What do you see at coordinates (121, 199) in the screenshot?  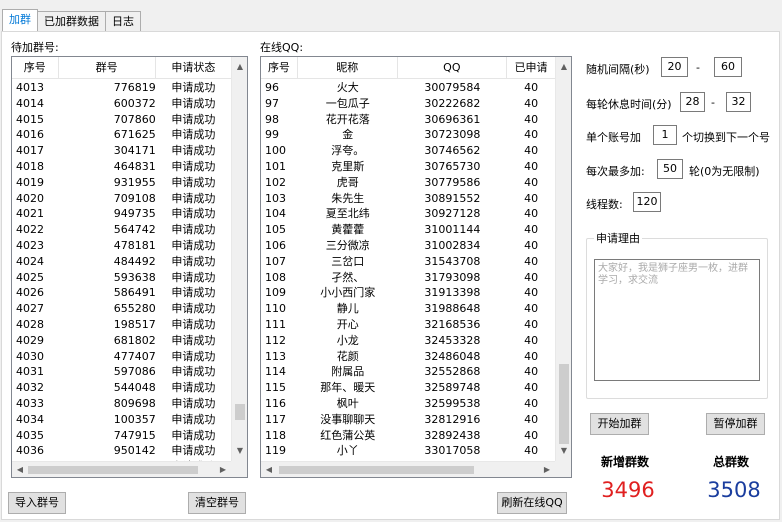 I see `table-row: 4020 709108 申请成功` at bounding box center [121, 199].